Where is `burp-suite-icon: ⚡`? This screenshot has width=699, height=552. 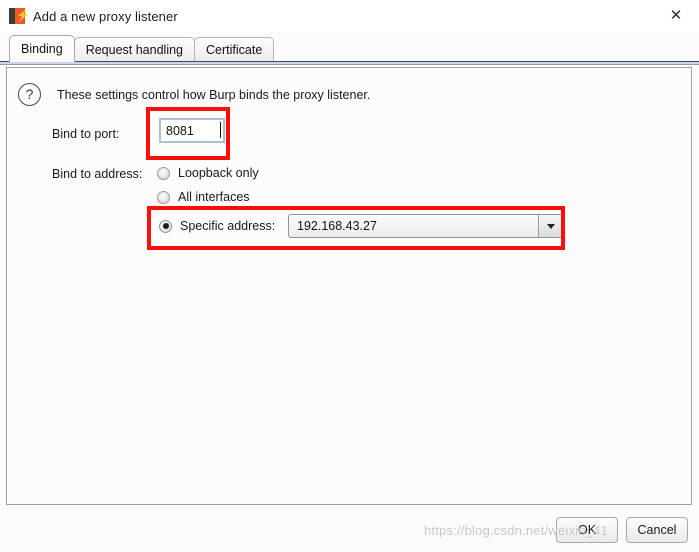
burp-suite-icon: ⚡ is located at coordinates (19, 16).